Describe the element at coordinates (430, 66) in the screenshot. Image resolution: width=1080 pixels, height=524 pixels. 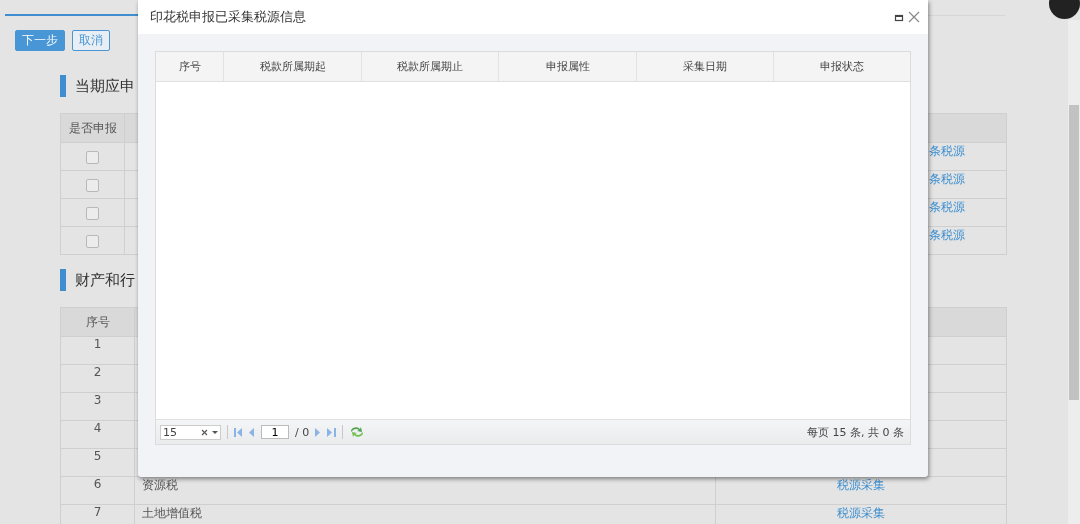
I see `column-header: 税款所属期止` at that location.